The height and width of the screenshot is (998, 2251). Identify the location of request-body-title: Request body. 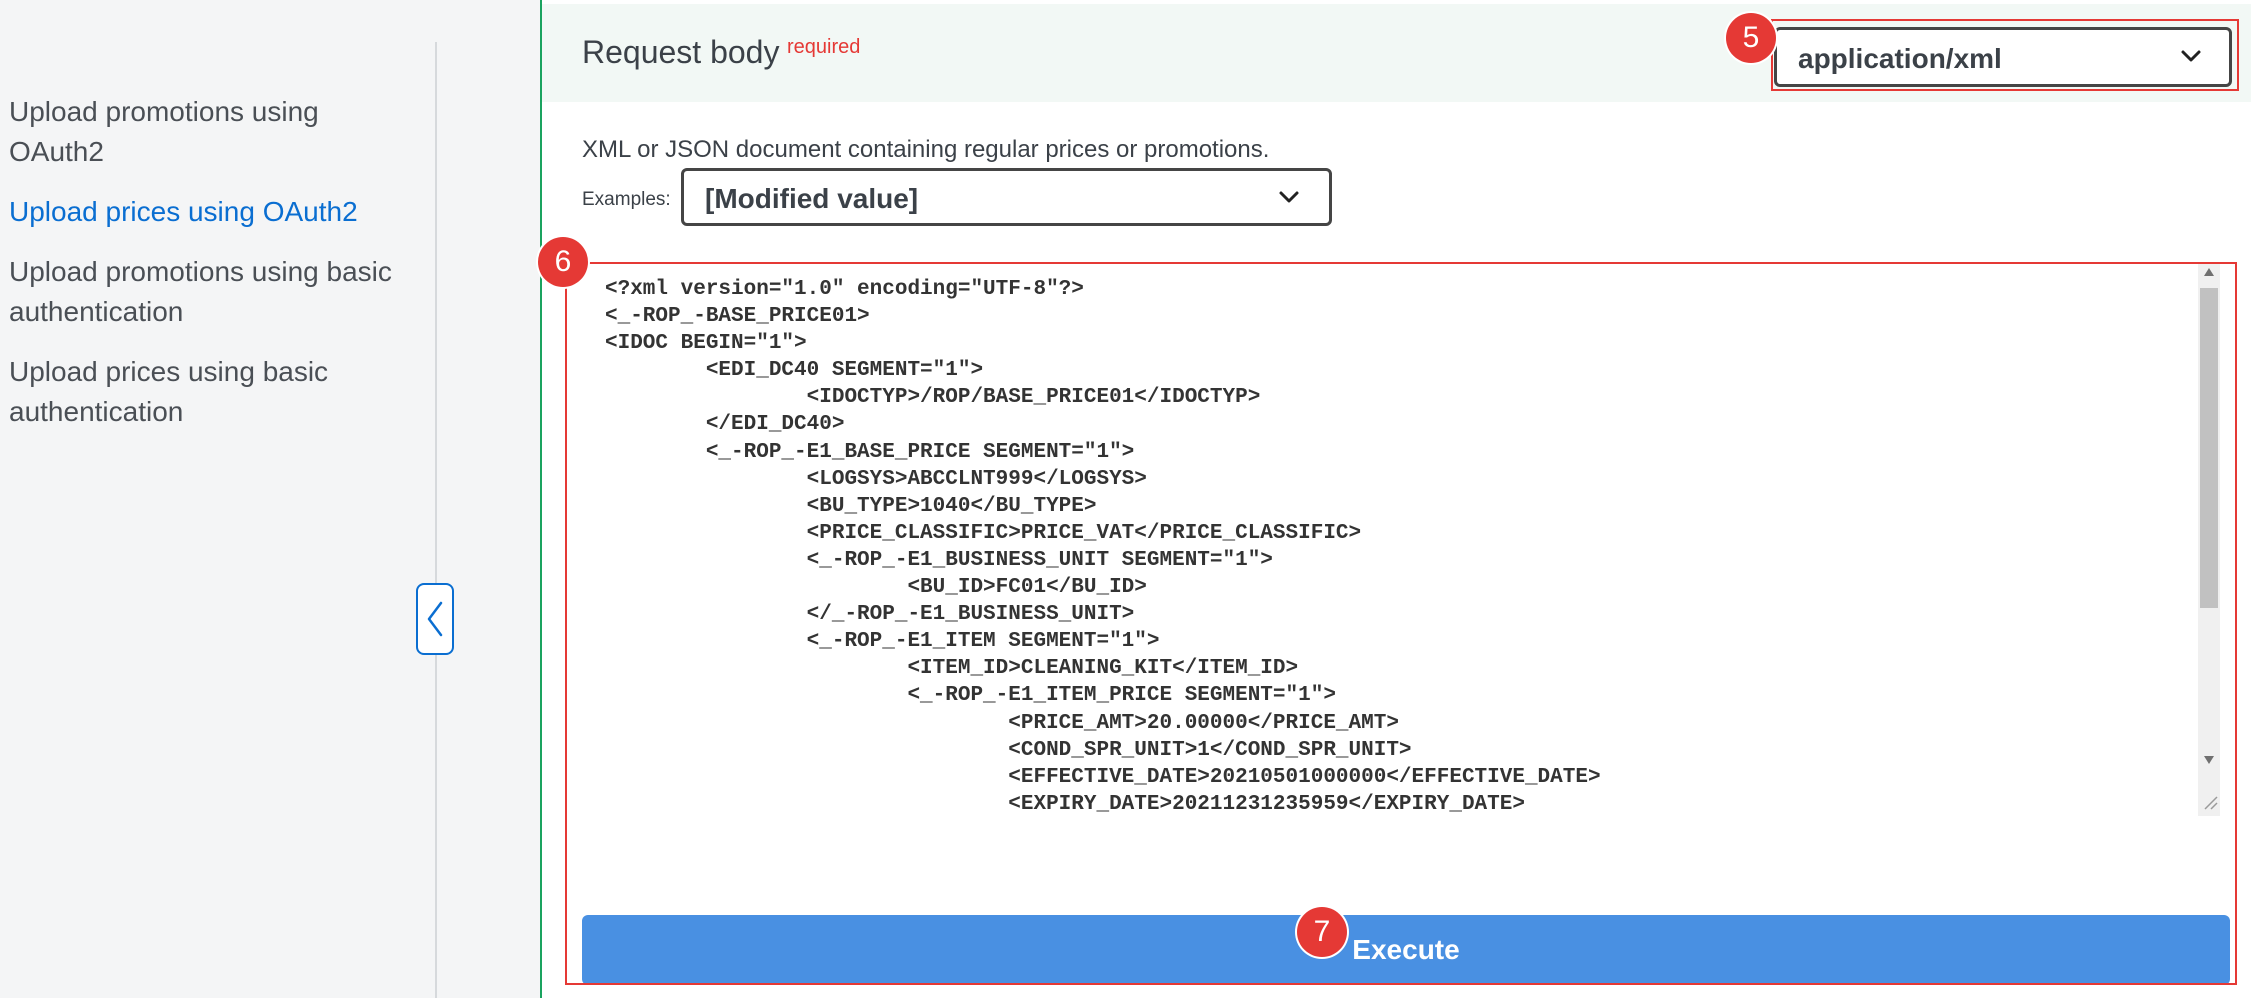
(681, 52).